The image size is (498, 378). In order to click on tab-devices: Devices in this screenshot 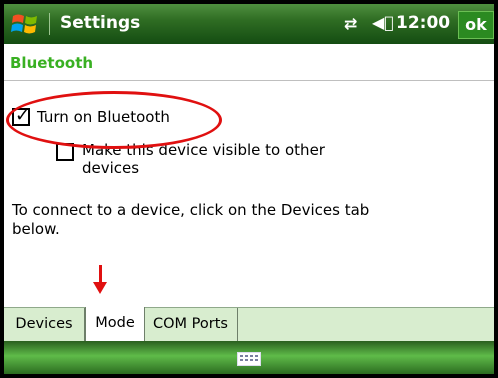, I will do `click(44, 324)`.